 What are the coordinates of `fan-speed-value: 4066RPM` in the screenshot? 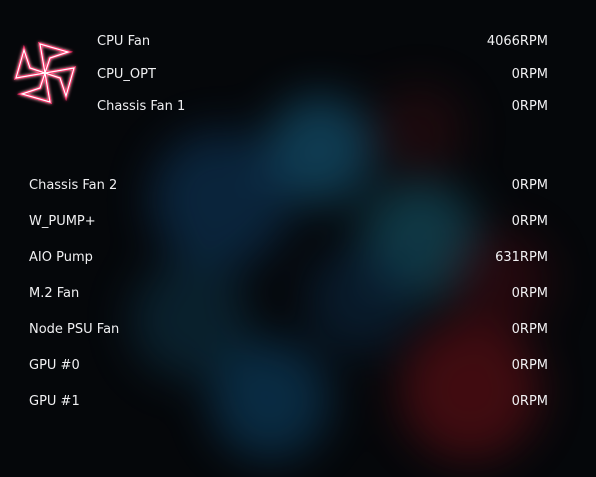 It's located at (517, 41).